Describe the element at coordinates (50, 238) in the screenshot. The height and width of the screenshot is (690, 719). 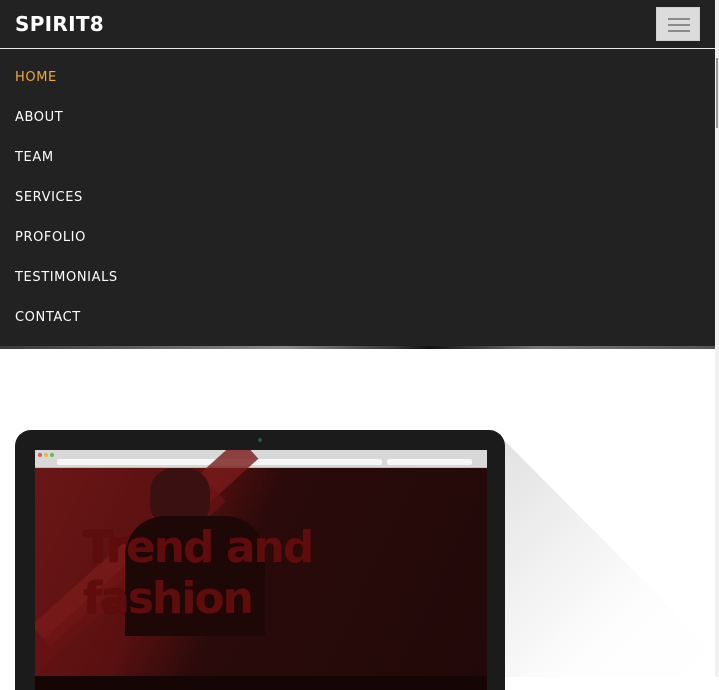
I see `nav-item-portfolio: PROFOLIO` at that location.